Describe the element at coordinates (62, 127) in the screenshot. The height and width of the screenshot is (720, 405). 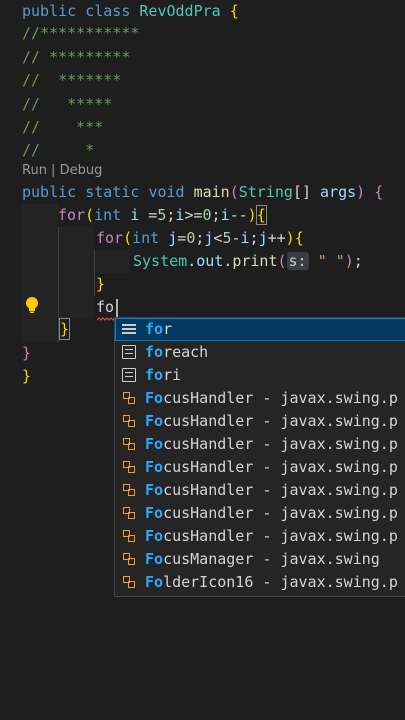
I see `comment-line: // ***` at that location.